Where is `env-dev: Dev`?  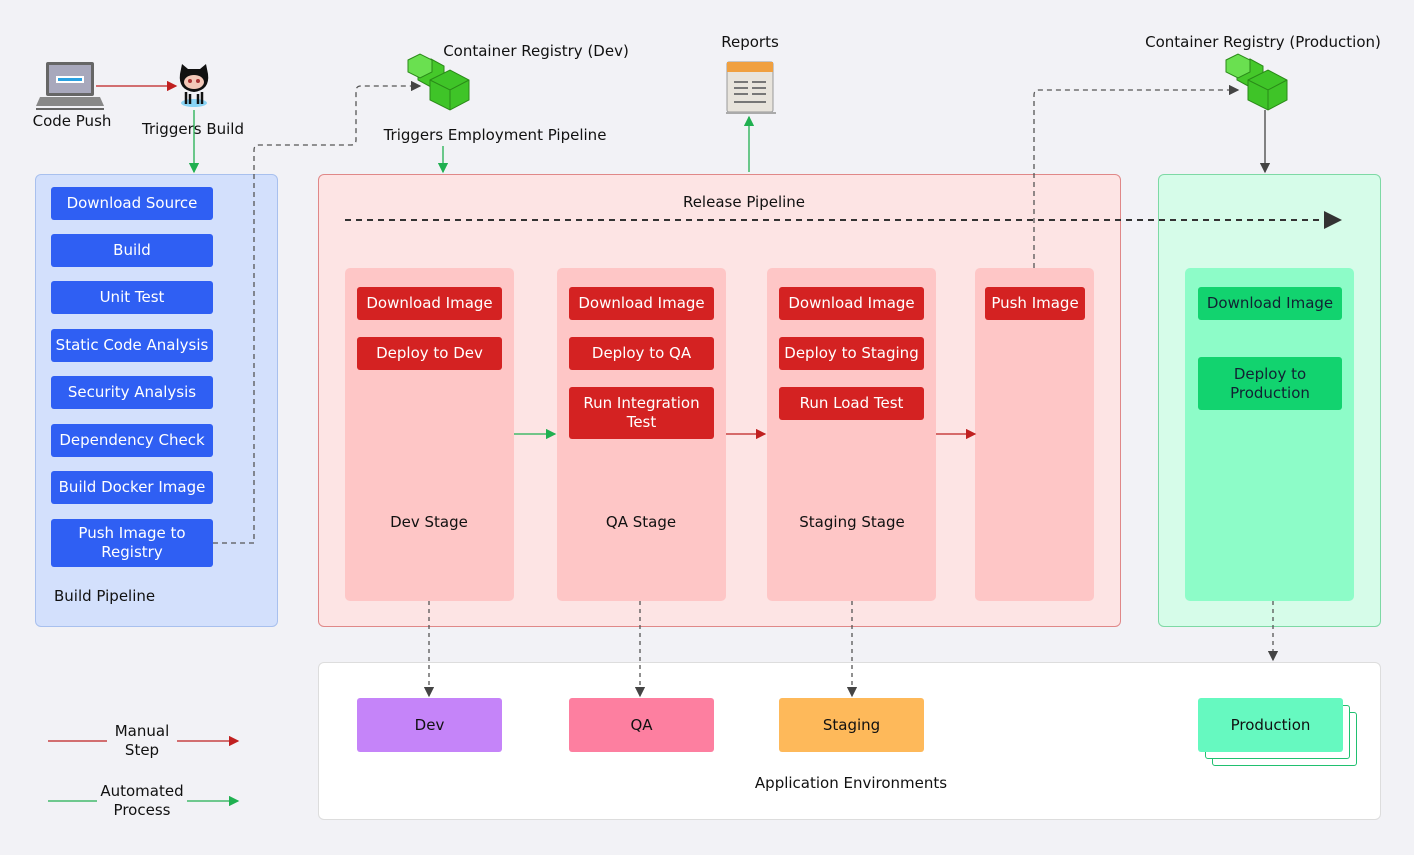
env-dev: Dev is located at coordinates (429, 725).